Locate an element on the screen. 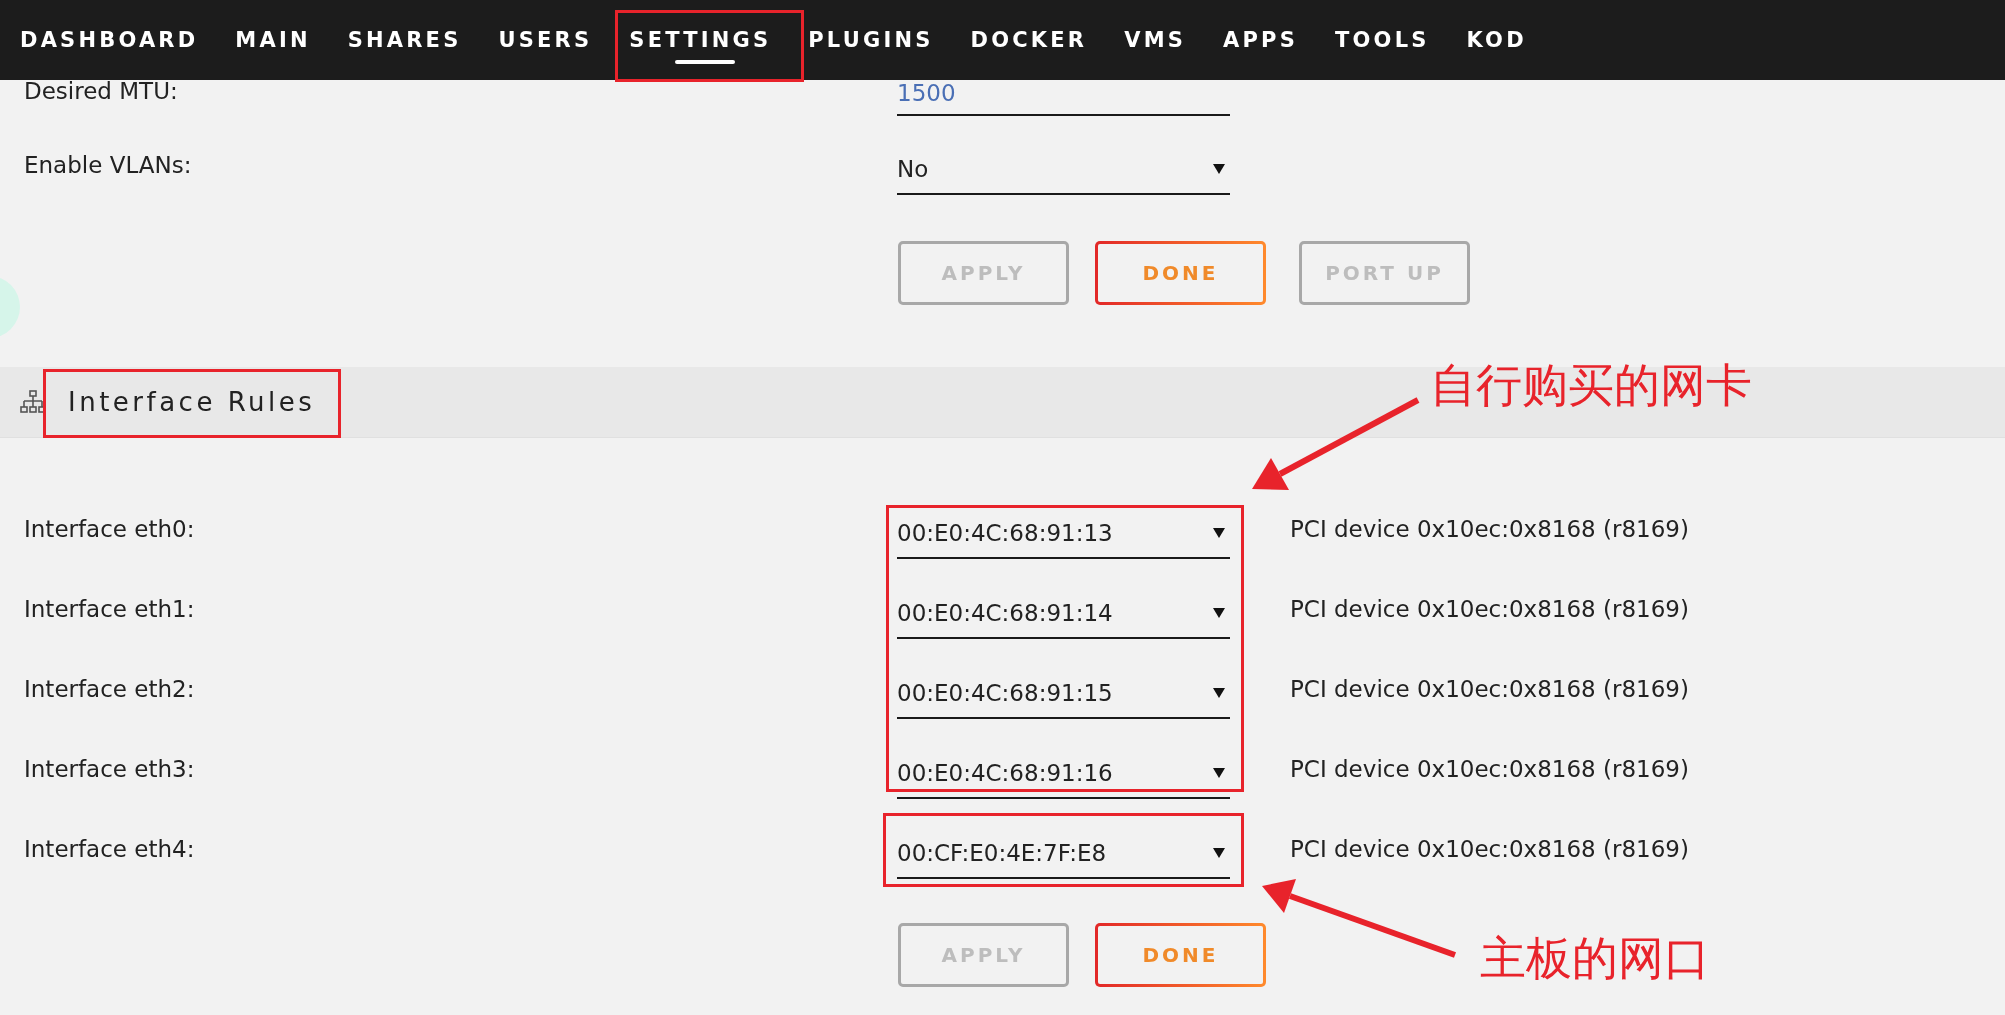 Image resolution: width=2005 pixels, height=1015 pixels. setting-label: Interface eth2: is located at coordinates (109, 689).